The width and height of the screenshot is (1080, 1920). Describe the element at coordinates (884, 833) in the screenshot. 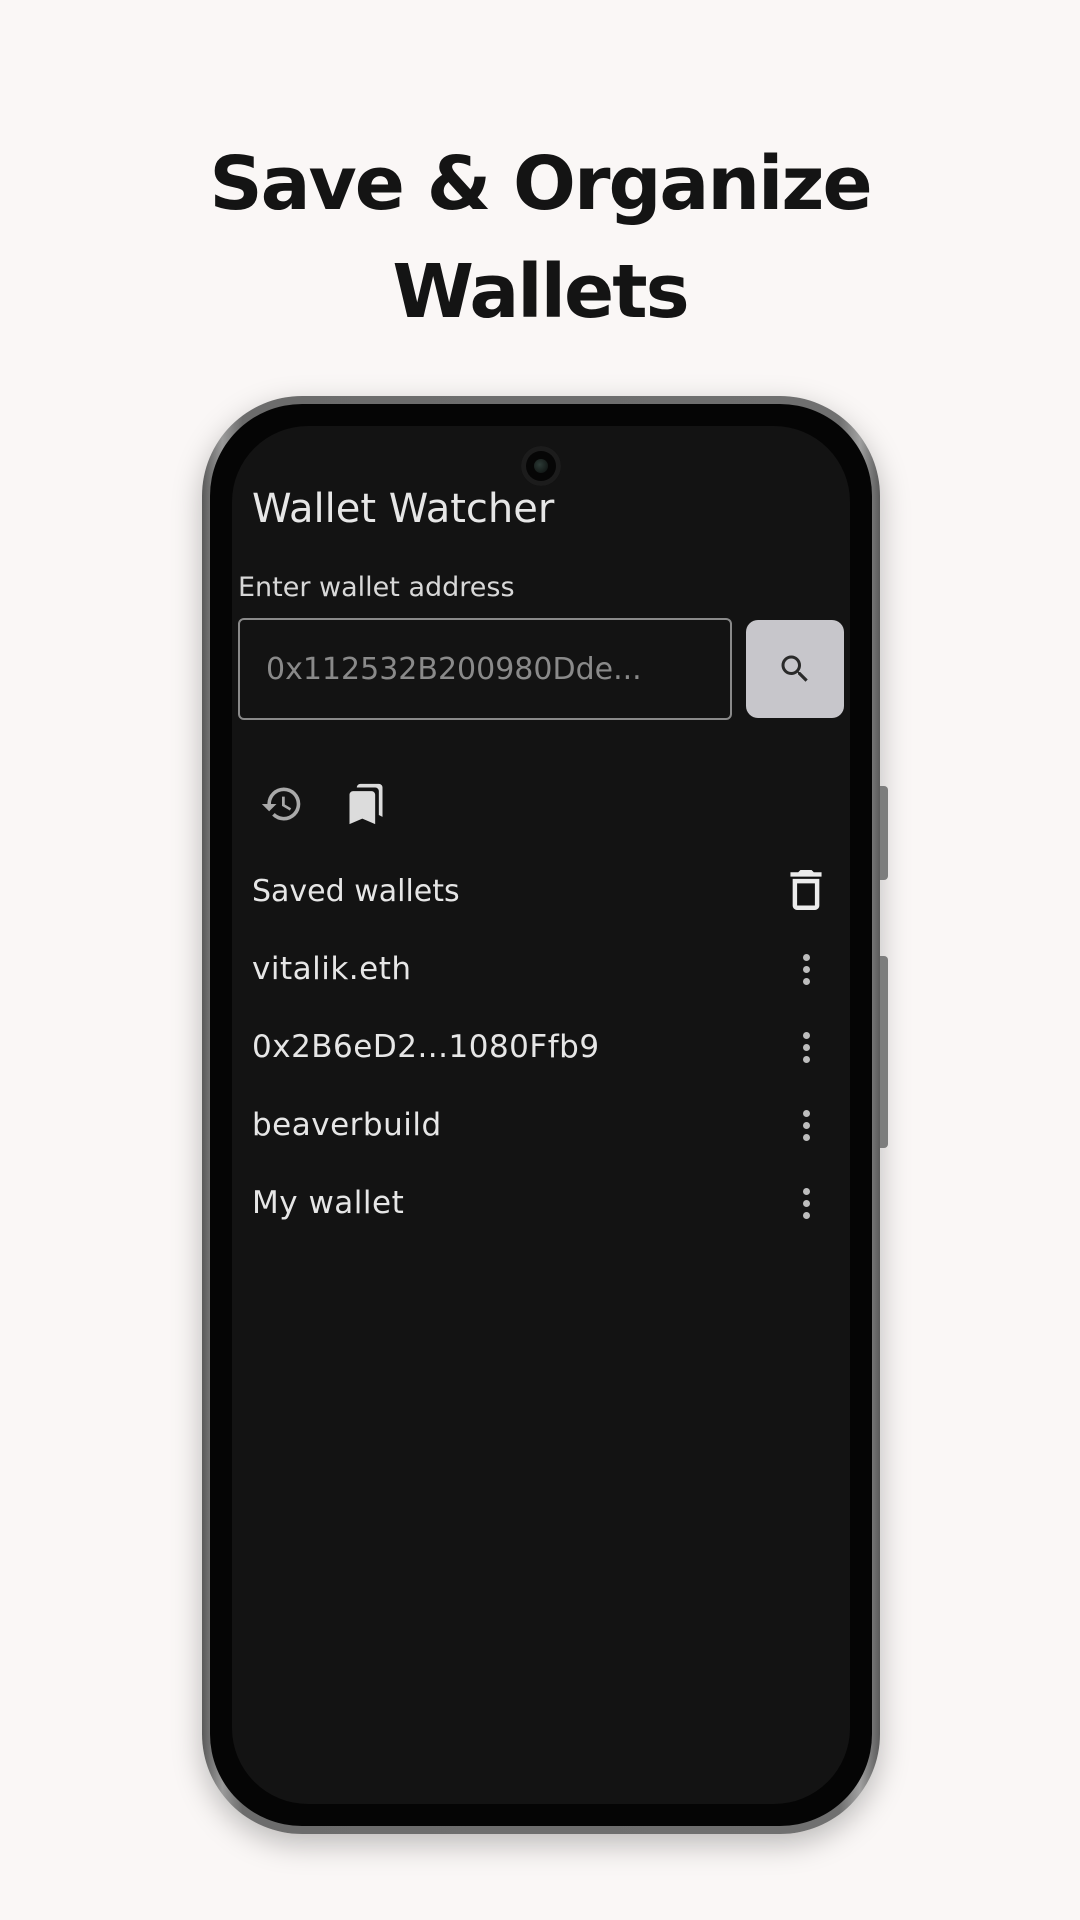

I see `phone-side-button-top` at that location.